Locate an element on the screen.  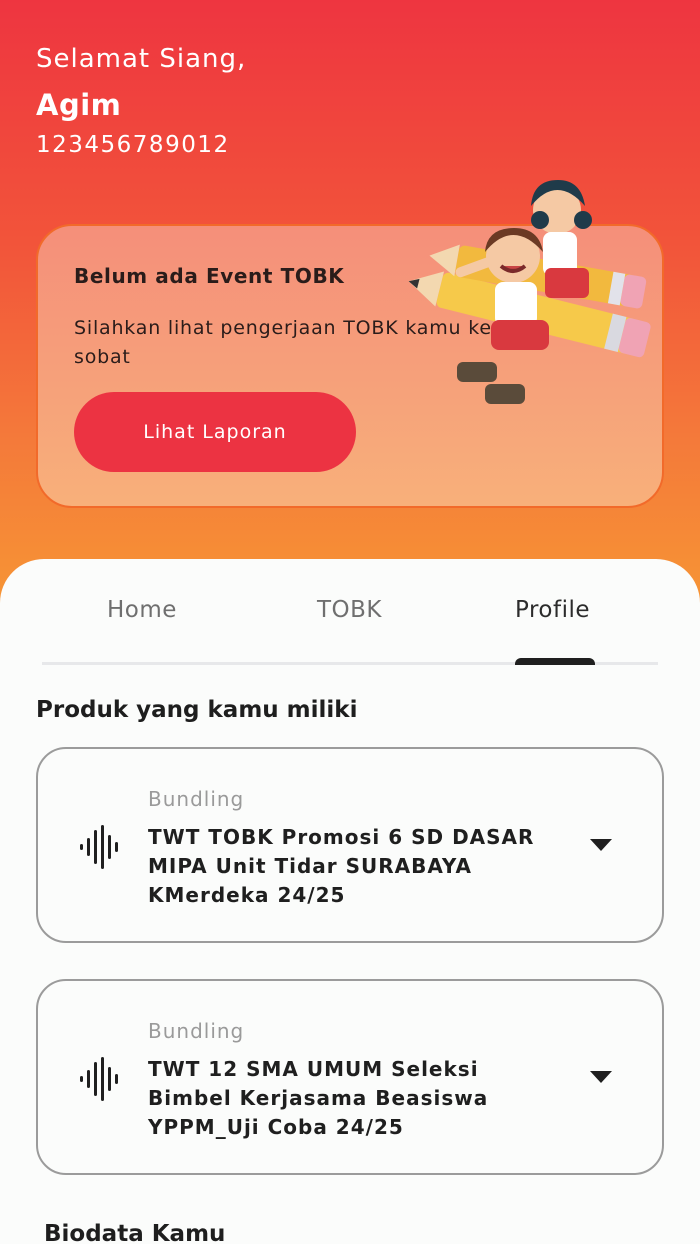
event-title: Belum ada Event TOBK is located at coordinates (209, 276).